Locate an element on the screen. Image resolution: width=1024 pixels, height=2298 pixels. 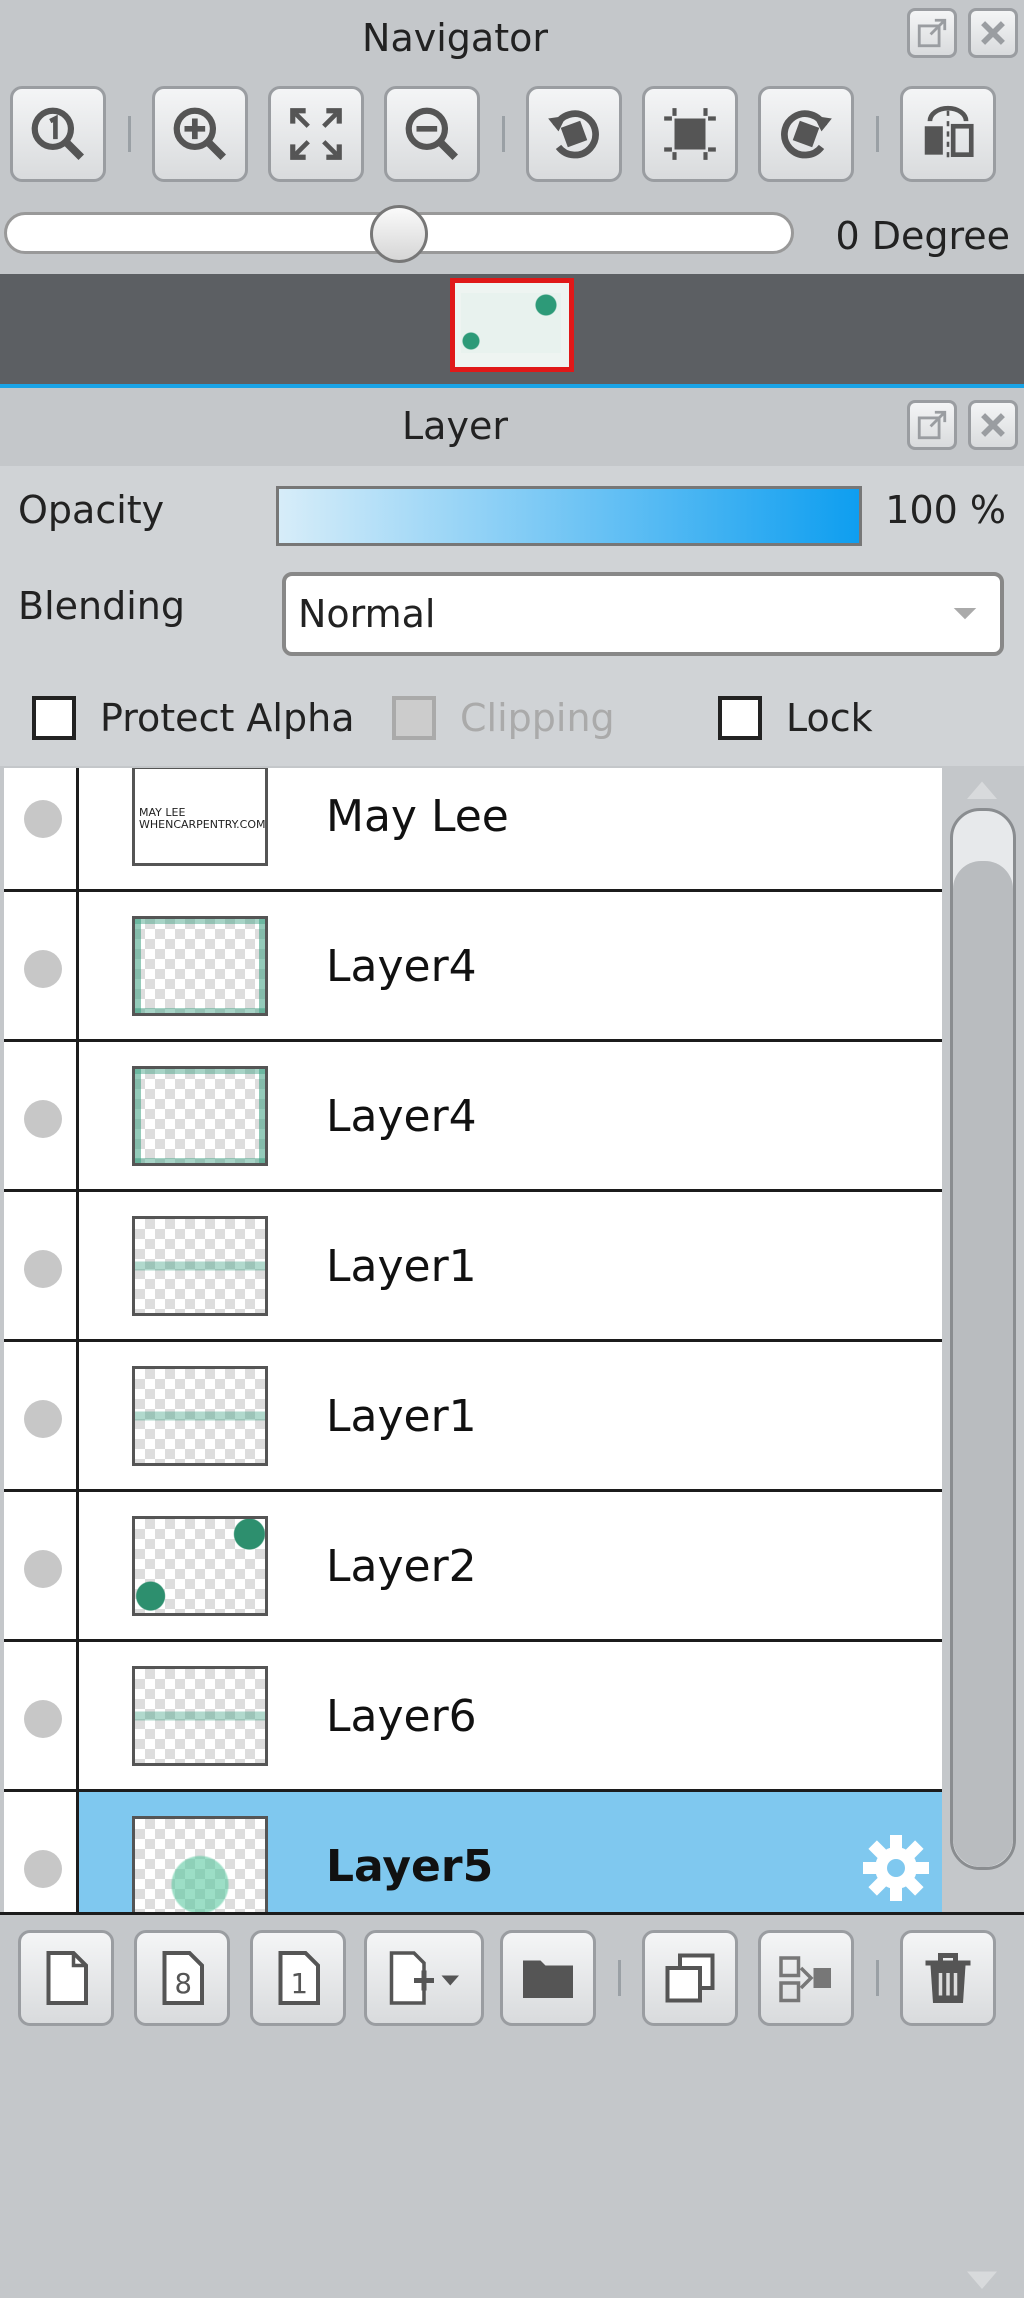
layer-row: Layer6 is located at coordinates (473, 1717).